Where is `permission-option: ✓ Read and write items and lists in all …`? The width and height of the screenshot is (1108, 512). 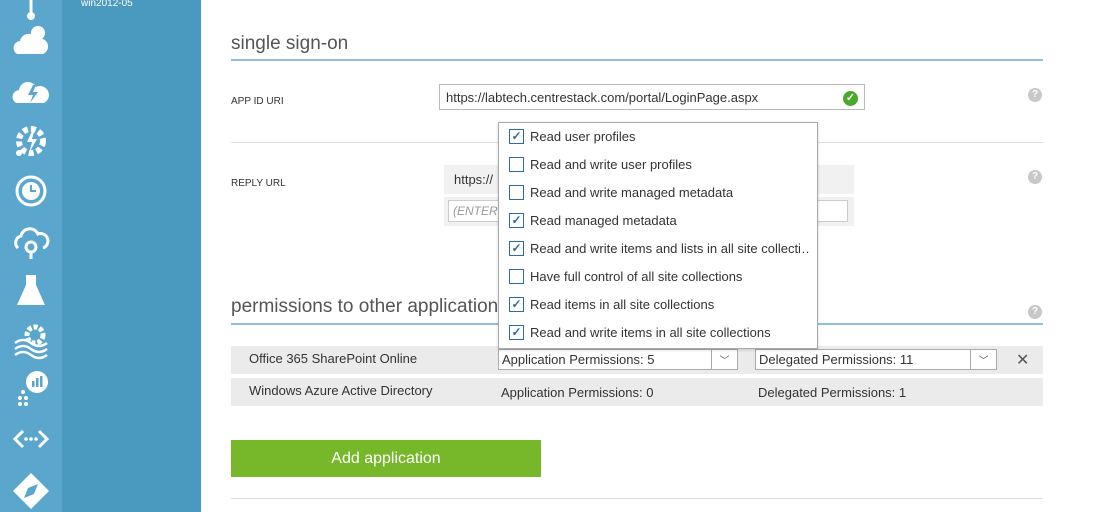 permission-option: ✓ Read and write items and lists in all … is located at coordinates (659, 248).